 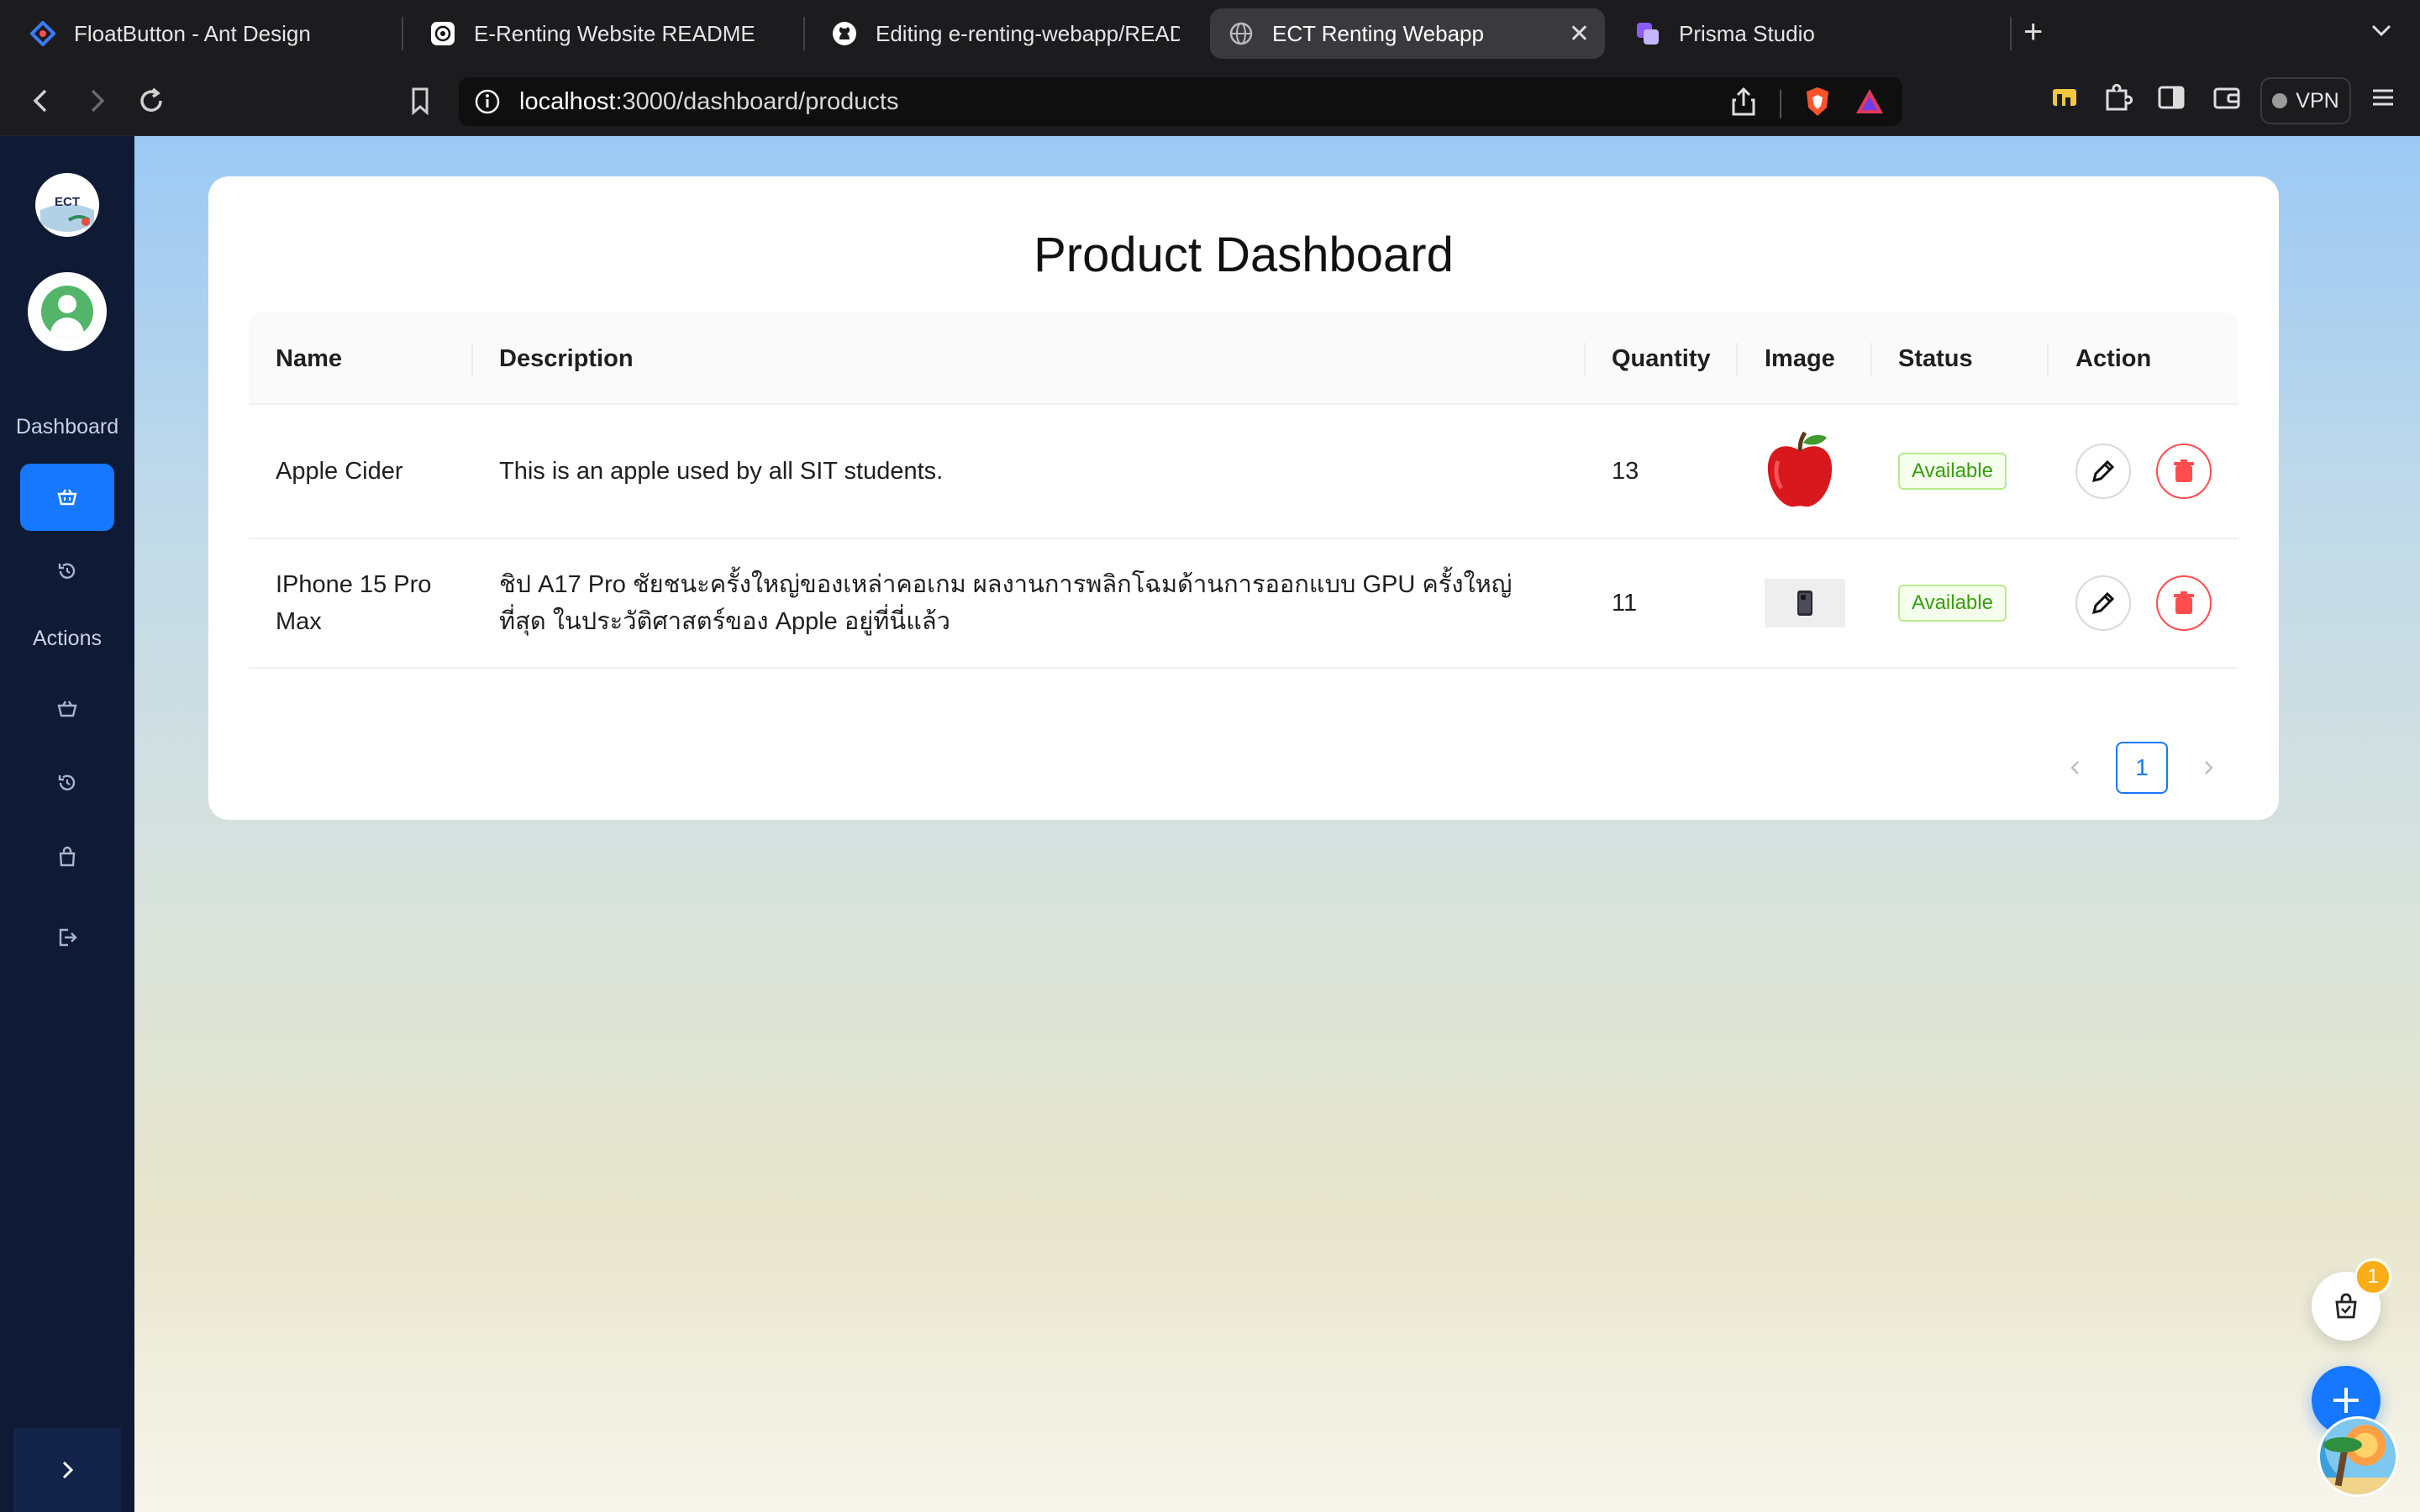 What do you see at coordinates (1028, 33) in the screenshot?
I see `tab-label: Editing e-renting-webapp/READM` at bounding box center [1028, 33].